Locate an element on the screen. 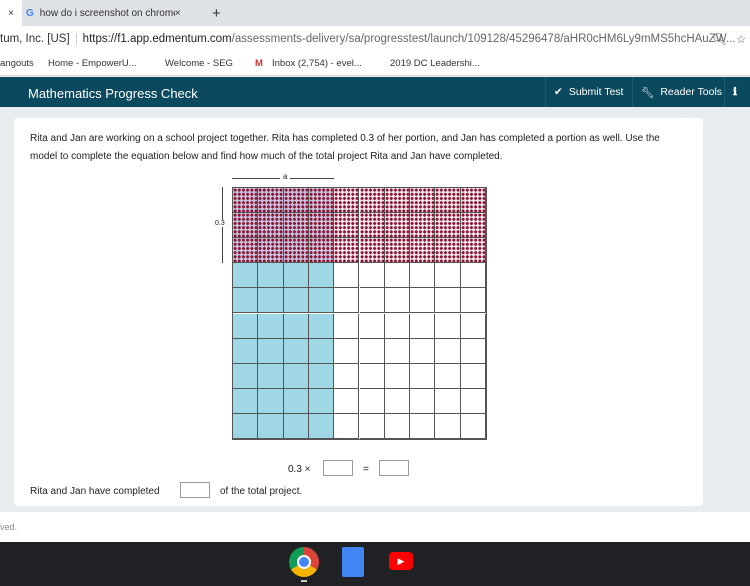 The width and height of the screenshot is (750, 586). active-indicator is located at coordinates (304, 581).